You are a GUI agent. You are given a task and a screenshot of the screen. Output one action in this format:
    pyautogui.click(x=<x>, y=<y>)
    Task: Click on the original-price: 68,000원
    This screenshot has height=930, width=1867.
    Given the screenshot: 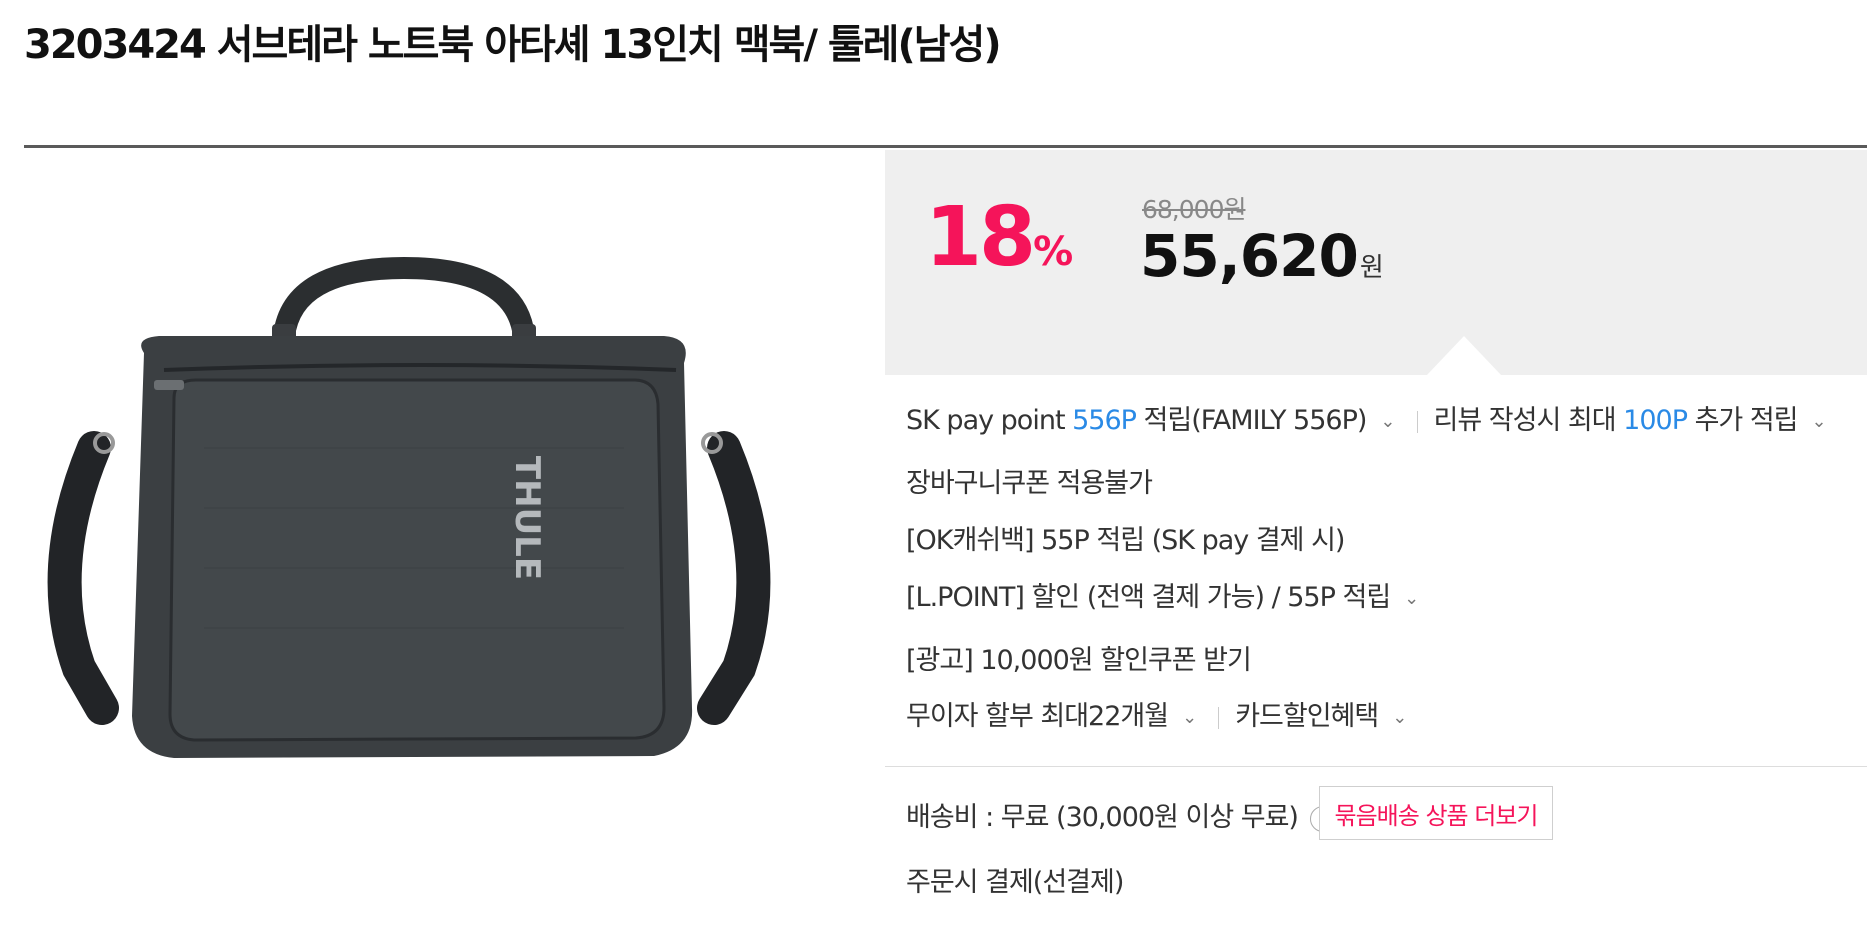 What is the action you would take?
    pyautogui.click(x=1194, y=209)
    